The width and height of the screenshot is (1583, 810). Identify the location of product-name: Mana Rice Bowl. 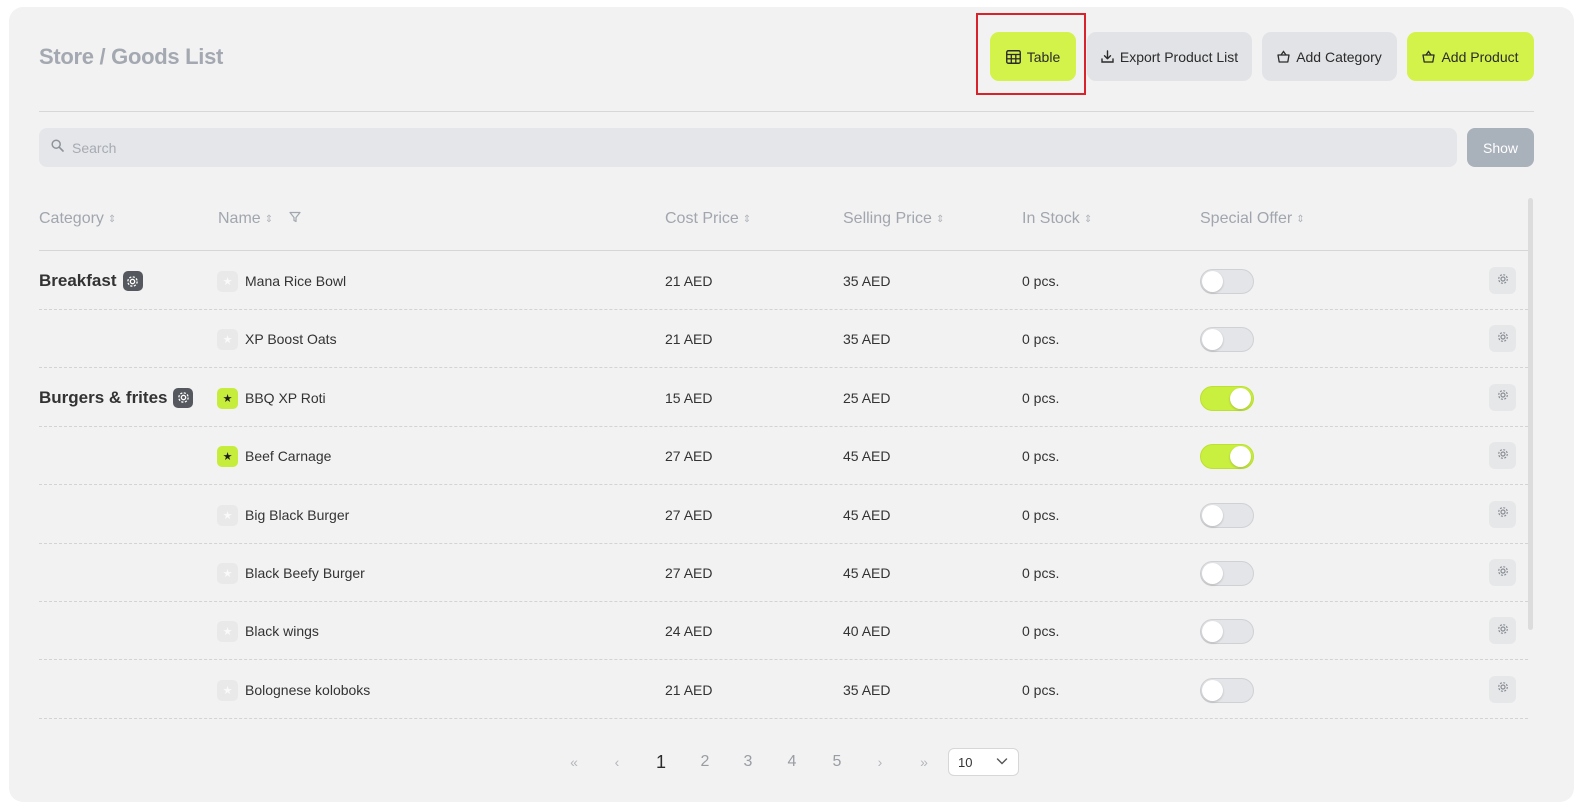
(295, 281).